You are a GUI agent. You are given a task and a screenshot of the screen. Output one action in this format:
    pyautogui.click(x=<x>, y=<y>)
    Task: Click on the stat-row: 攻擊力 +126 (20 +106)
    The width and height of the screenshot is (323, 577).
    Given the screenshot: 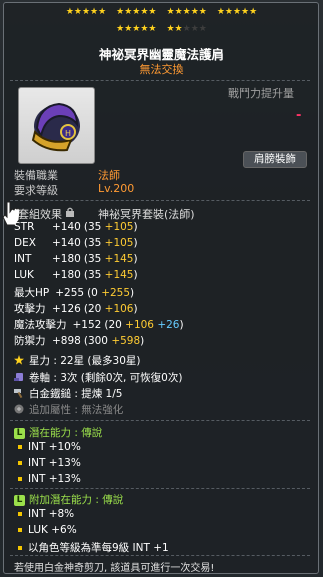 What is the action you would take?
    pyautogui.click(x=76, y=308)
    